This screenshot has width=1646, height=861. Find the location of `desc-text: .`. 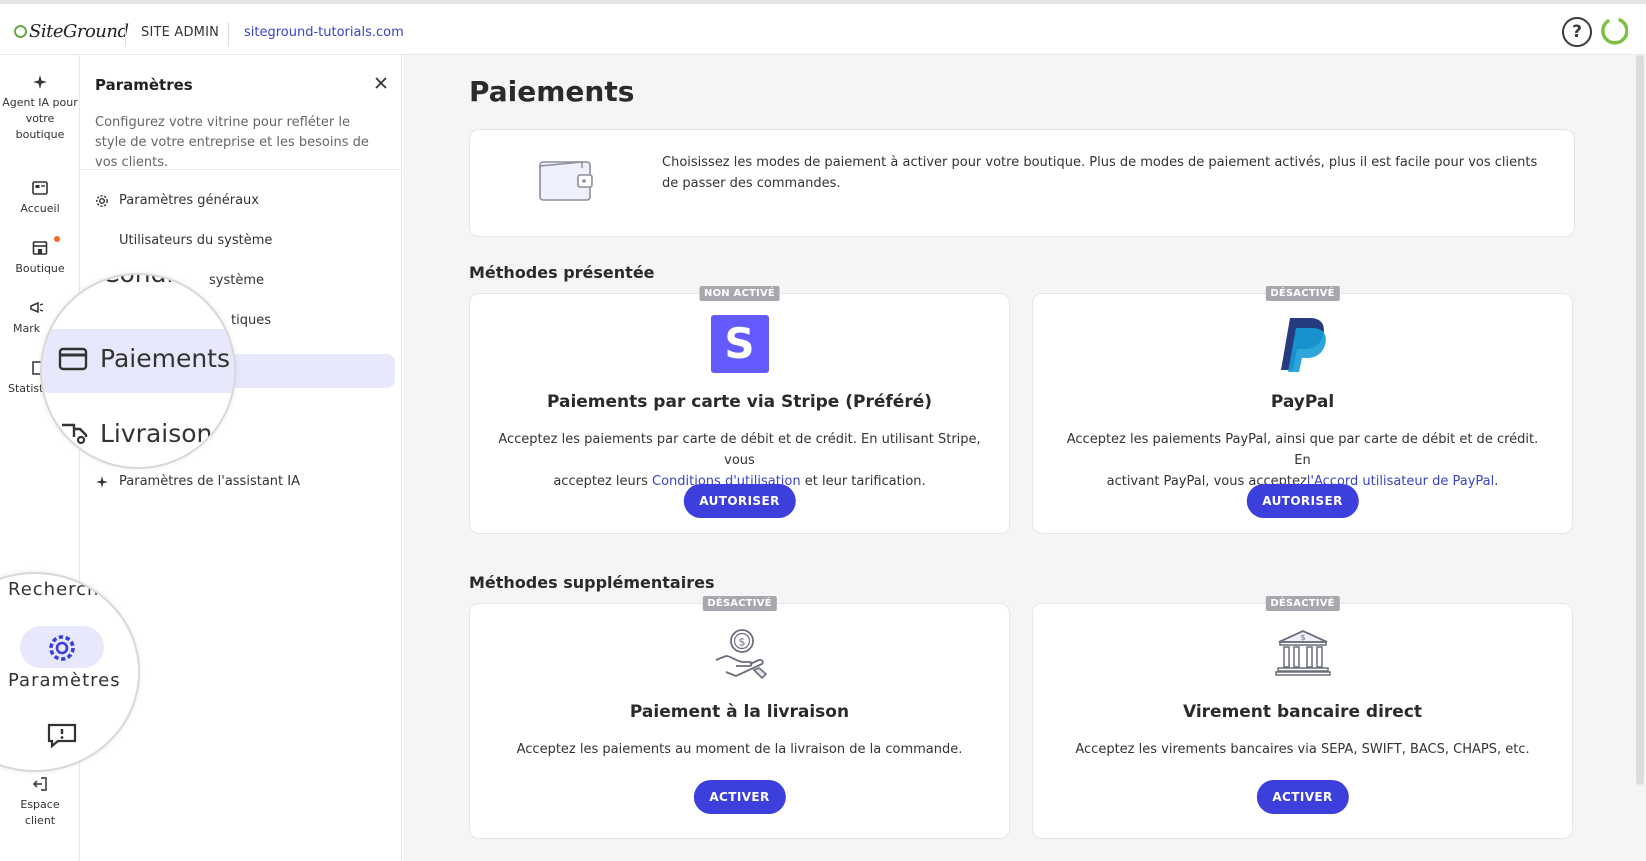

desc-text: . is located at coordinates (1496, 481).